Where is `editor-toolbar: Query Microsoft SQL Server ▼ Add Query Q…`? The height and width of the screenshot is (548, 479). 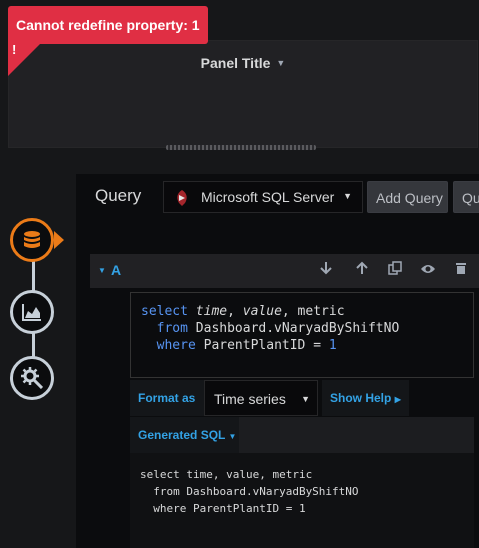
editor-toolbar: Query Microsoft SQL Server ▼ Add Query Q… is located at coordinates (277, 197).